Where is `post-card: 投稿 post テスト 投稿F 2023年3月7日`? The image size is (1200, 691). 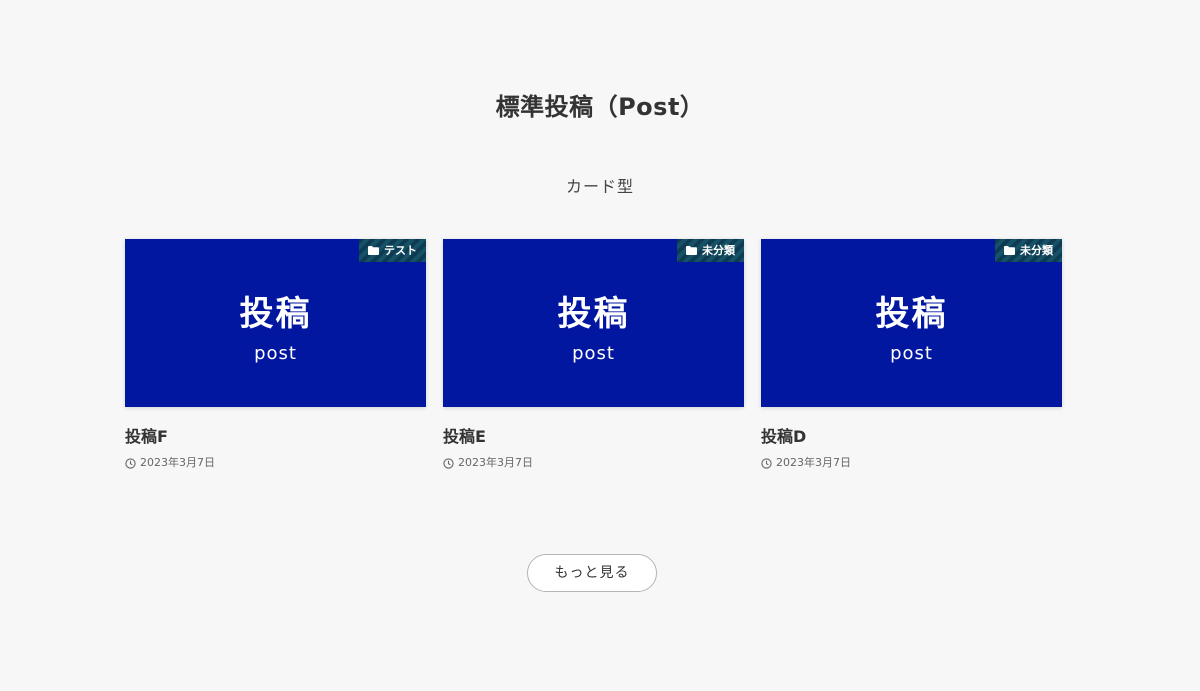 post-card: 投稿 post テスト 投稿F 2023年3月7日 is located at coordinates (275, 354).